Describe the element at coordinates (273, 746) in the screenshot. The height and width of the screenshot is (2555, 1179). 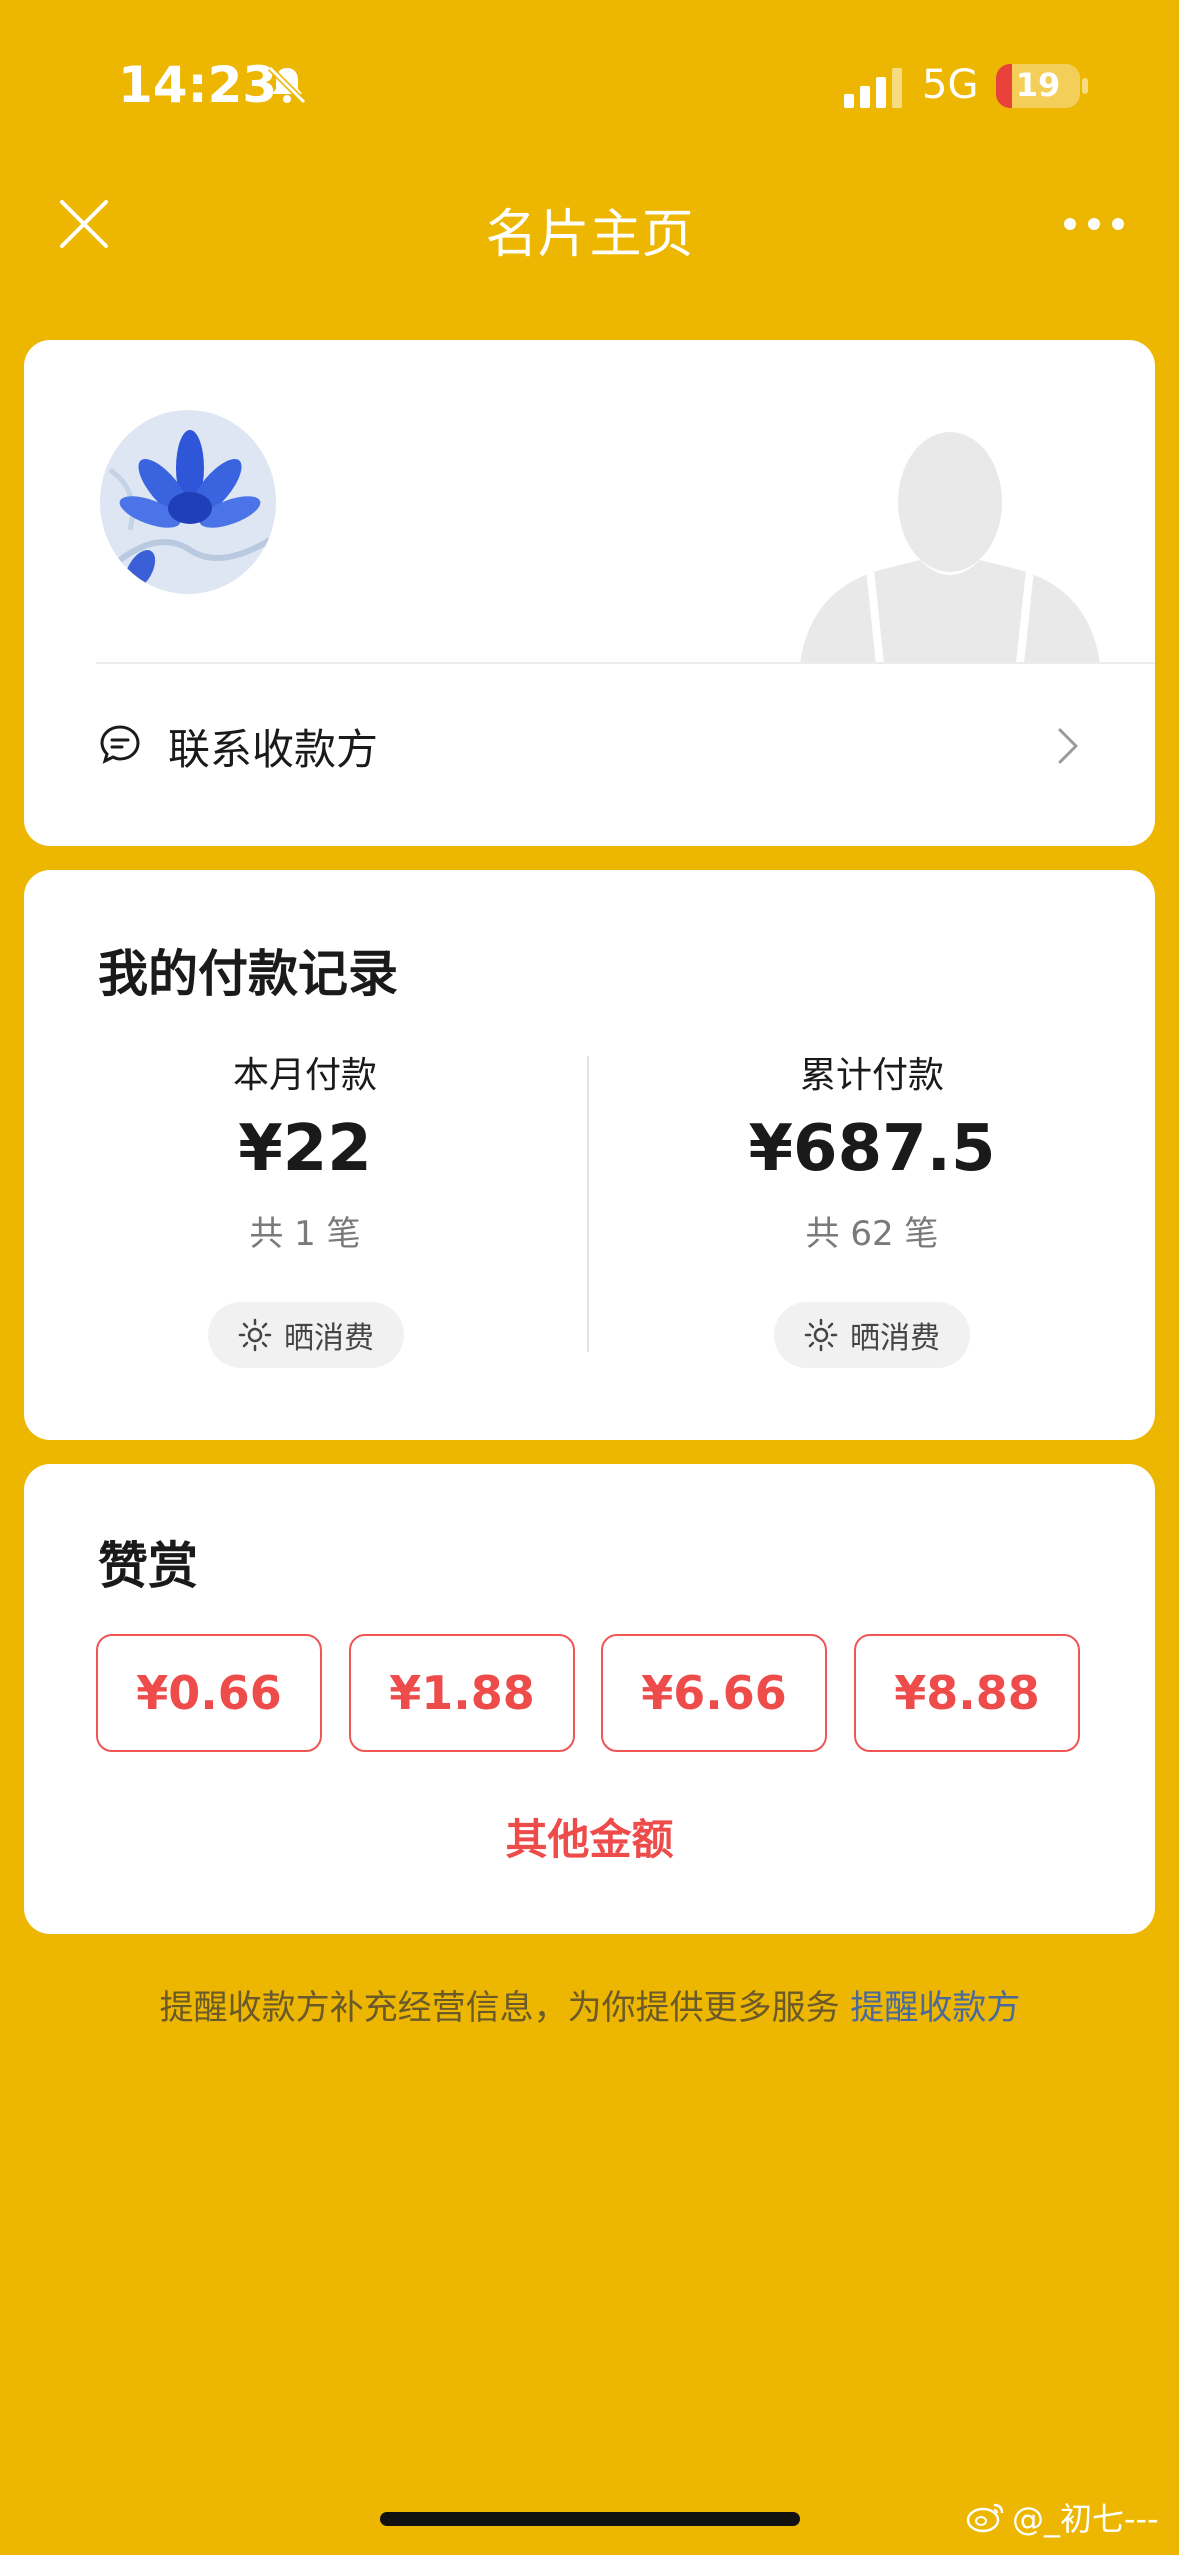
I see `contact-payee-label: 联系收款方` at that location.